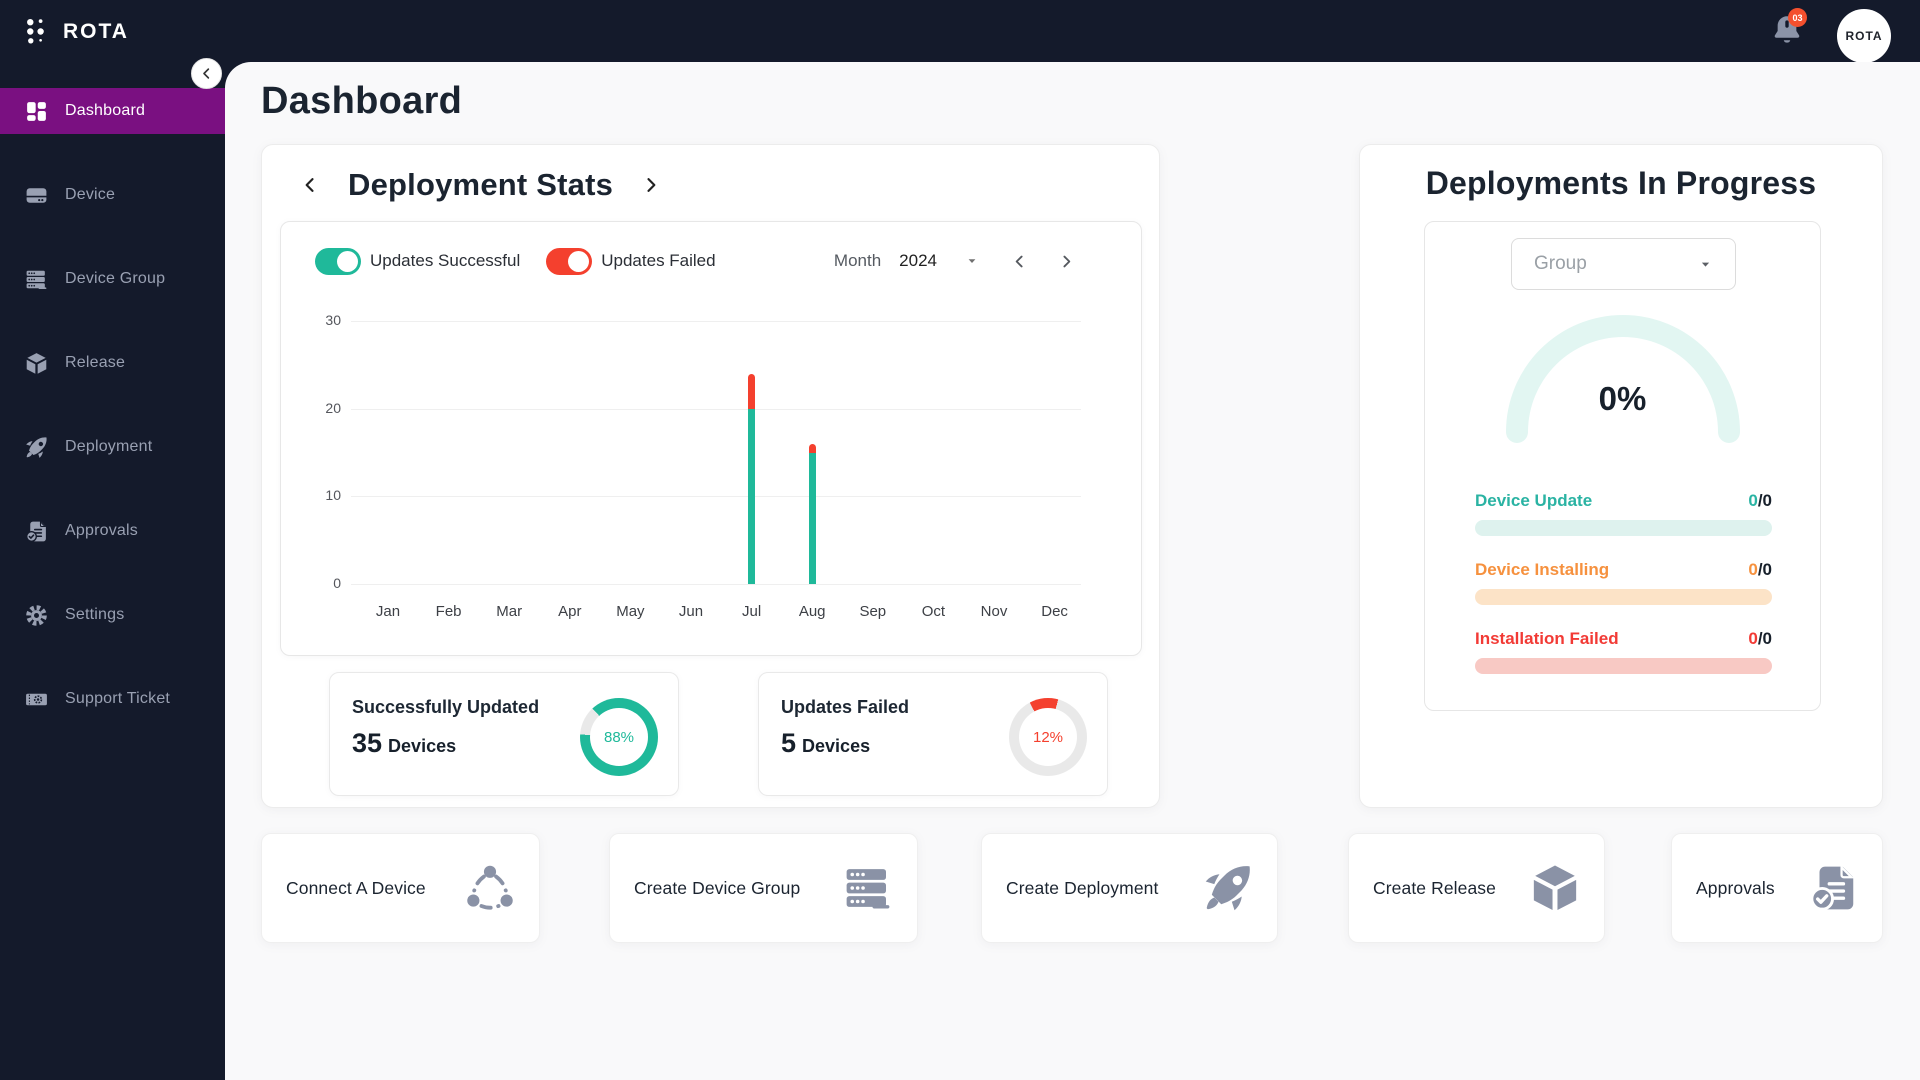  I want to click on sidebar-item-label: Release, so click(95, 362).